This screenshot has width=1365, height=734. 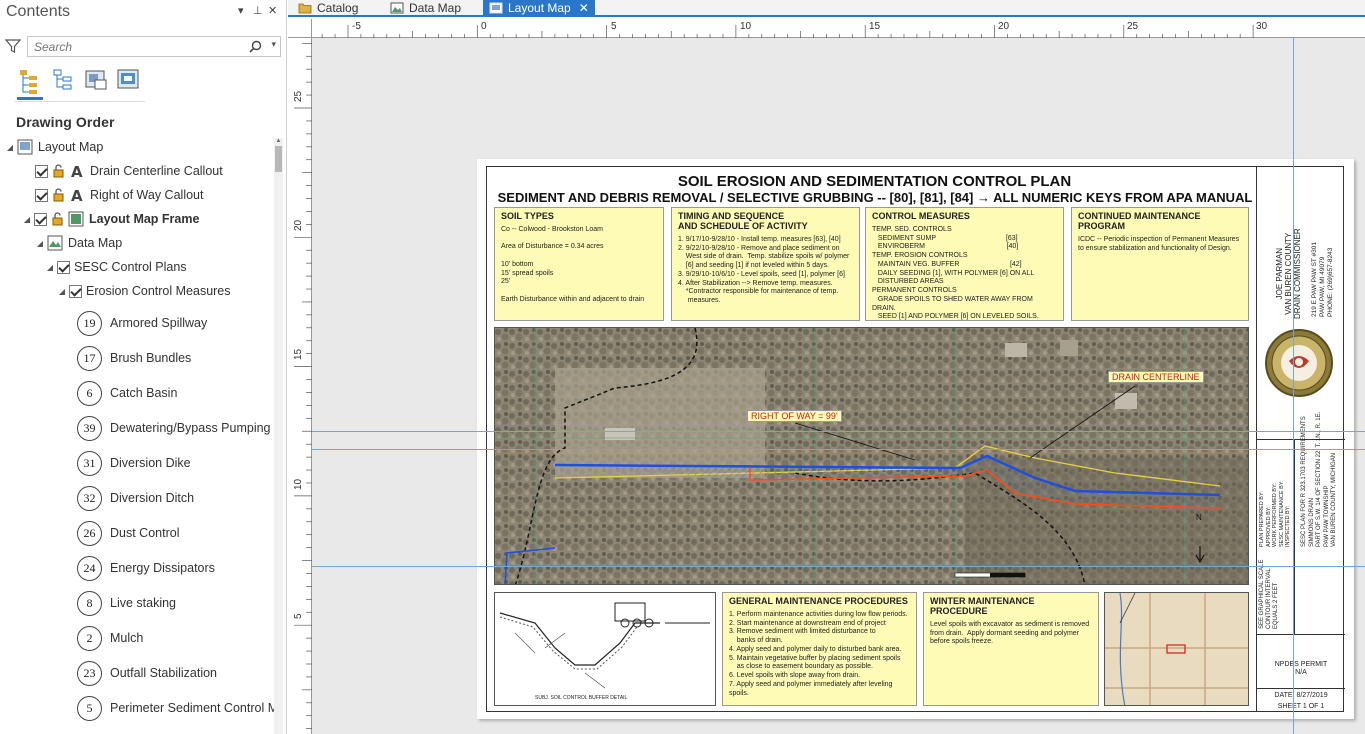 What do you see at coordinates (89, 603) in the screenshot?
I see `symbol-swatch: 8` at bounding box center [89, 603].